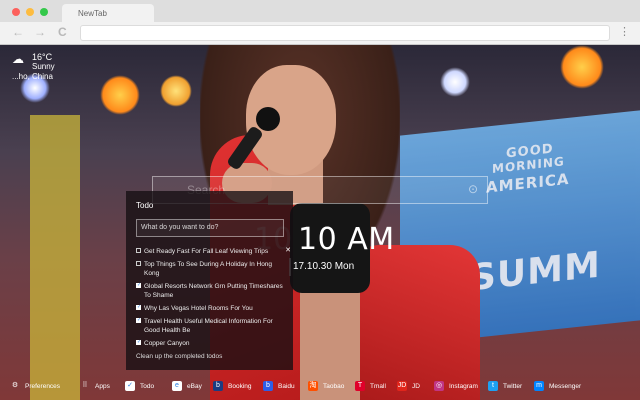 The height and width of the screenshot is (400, 640). I want to click on twitter-icon: t, so click(493, 386).